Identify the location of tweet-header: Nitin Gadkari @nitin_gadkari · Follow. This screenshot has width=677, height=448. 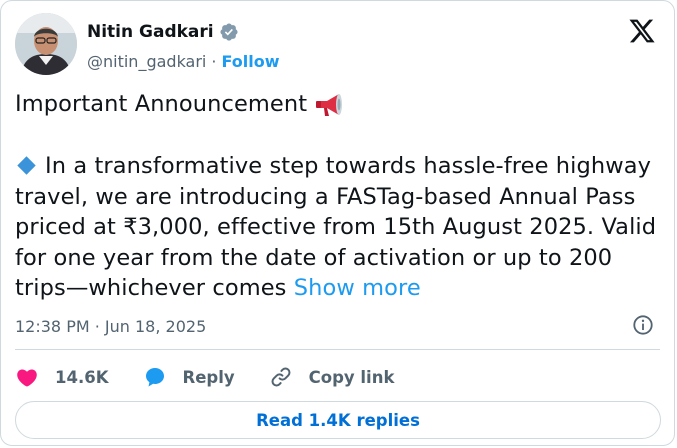
(340, 44).